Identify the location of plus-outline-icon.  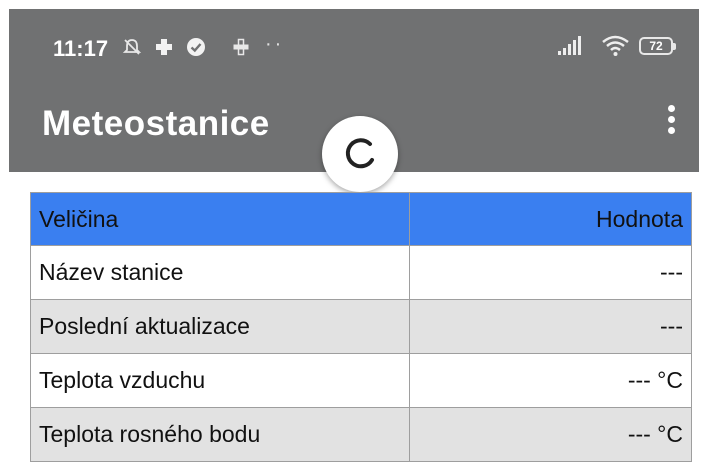
(241, 47).